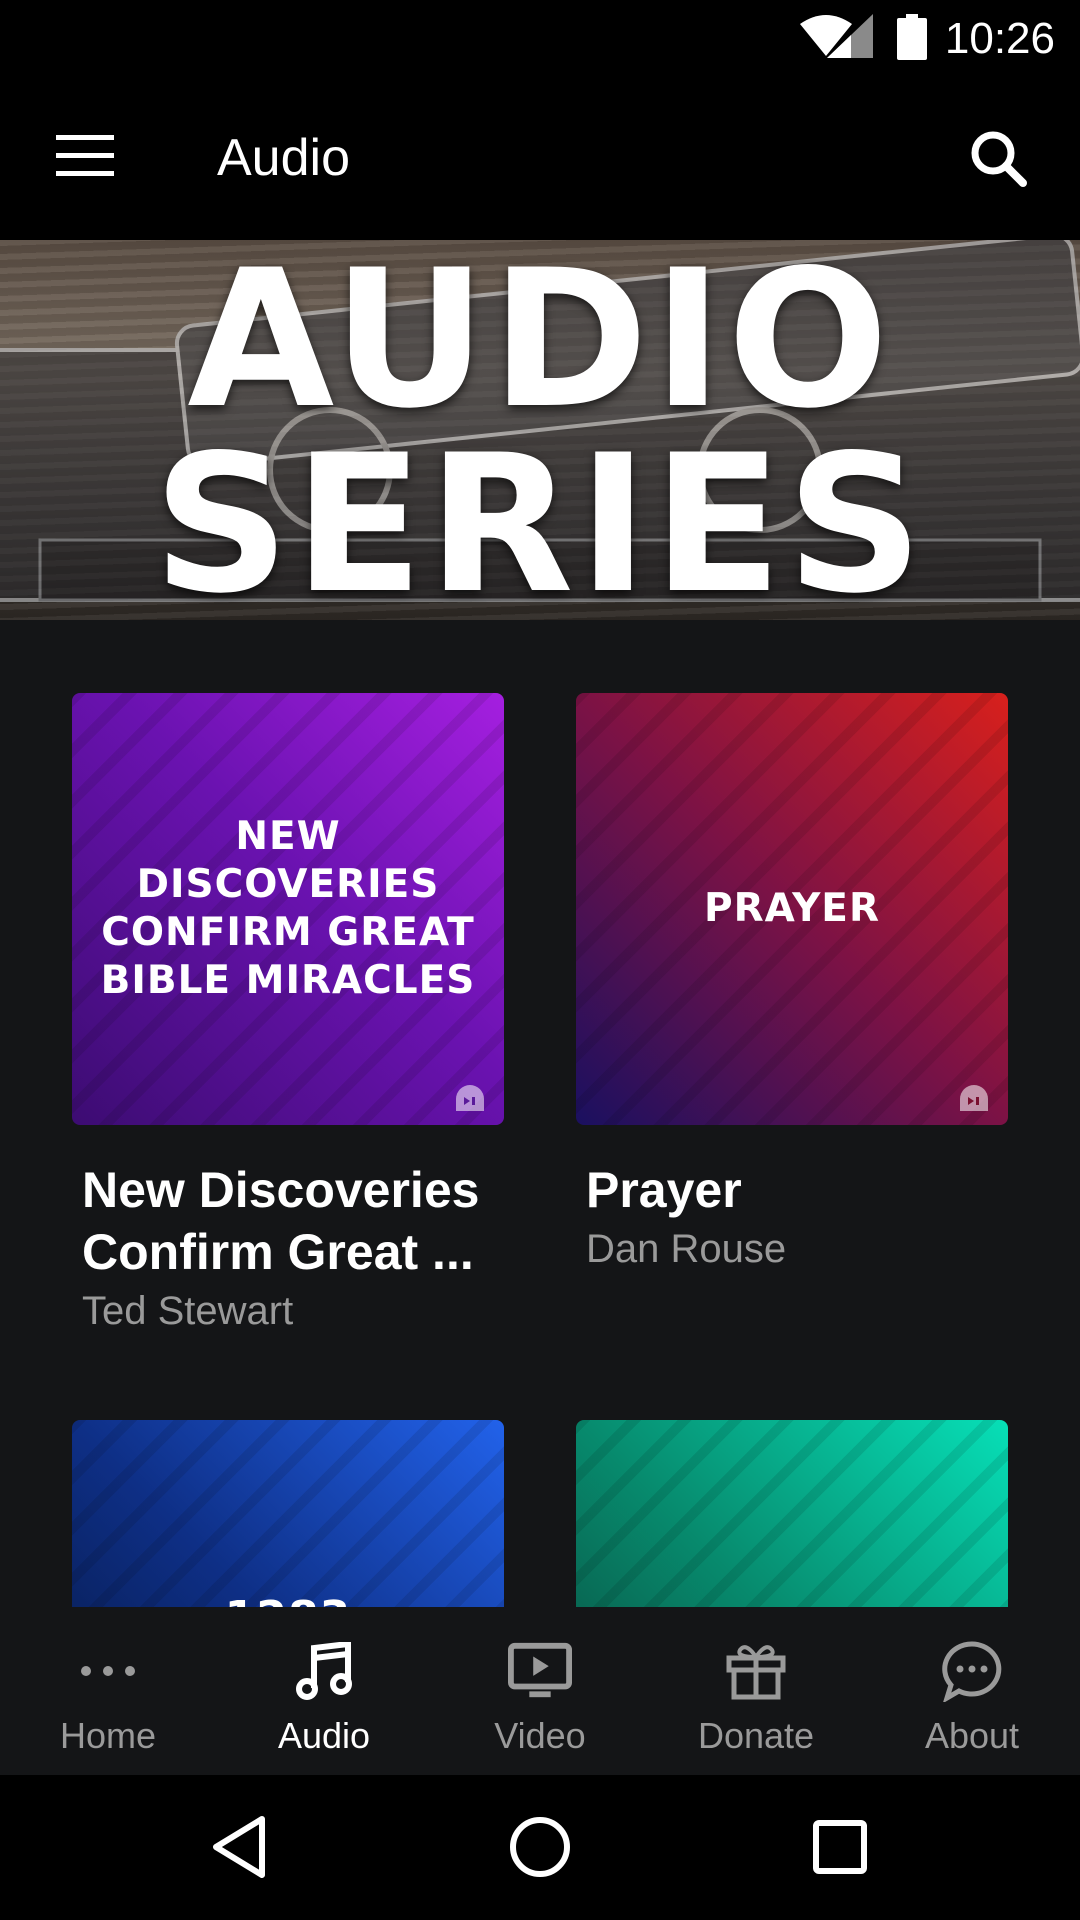 Image resolution: width=1080 pixels, height=1920 pixels. I want to click on back-button, so click(240, 1847).